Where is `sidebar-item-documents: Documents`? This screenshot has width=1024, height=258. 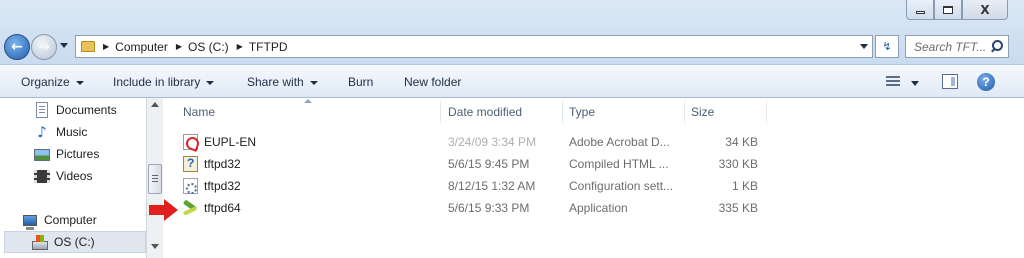
sidebar-item-documents: Documents is located at coordinates (75, 110).